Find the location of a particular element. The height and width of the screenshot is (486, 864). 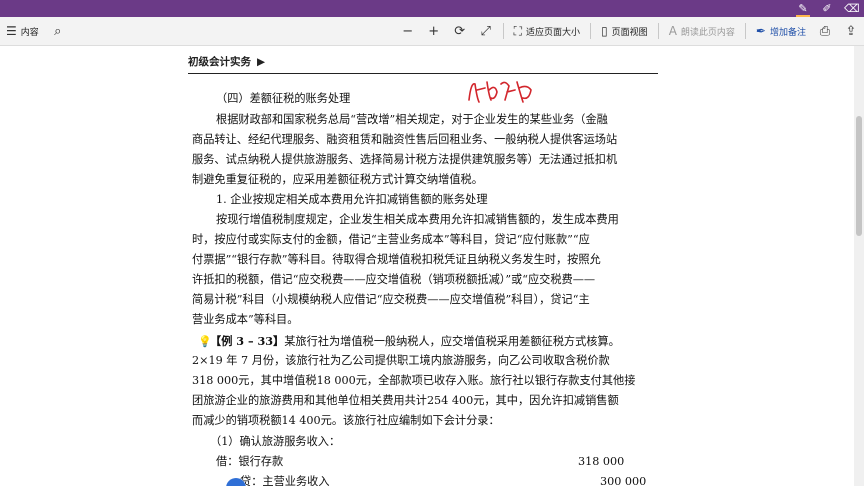

example-title: 【例 3 – 33】 is located at coordinates (247, 341).